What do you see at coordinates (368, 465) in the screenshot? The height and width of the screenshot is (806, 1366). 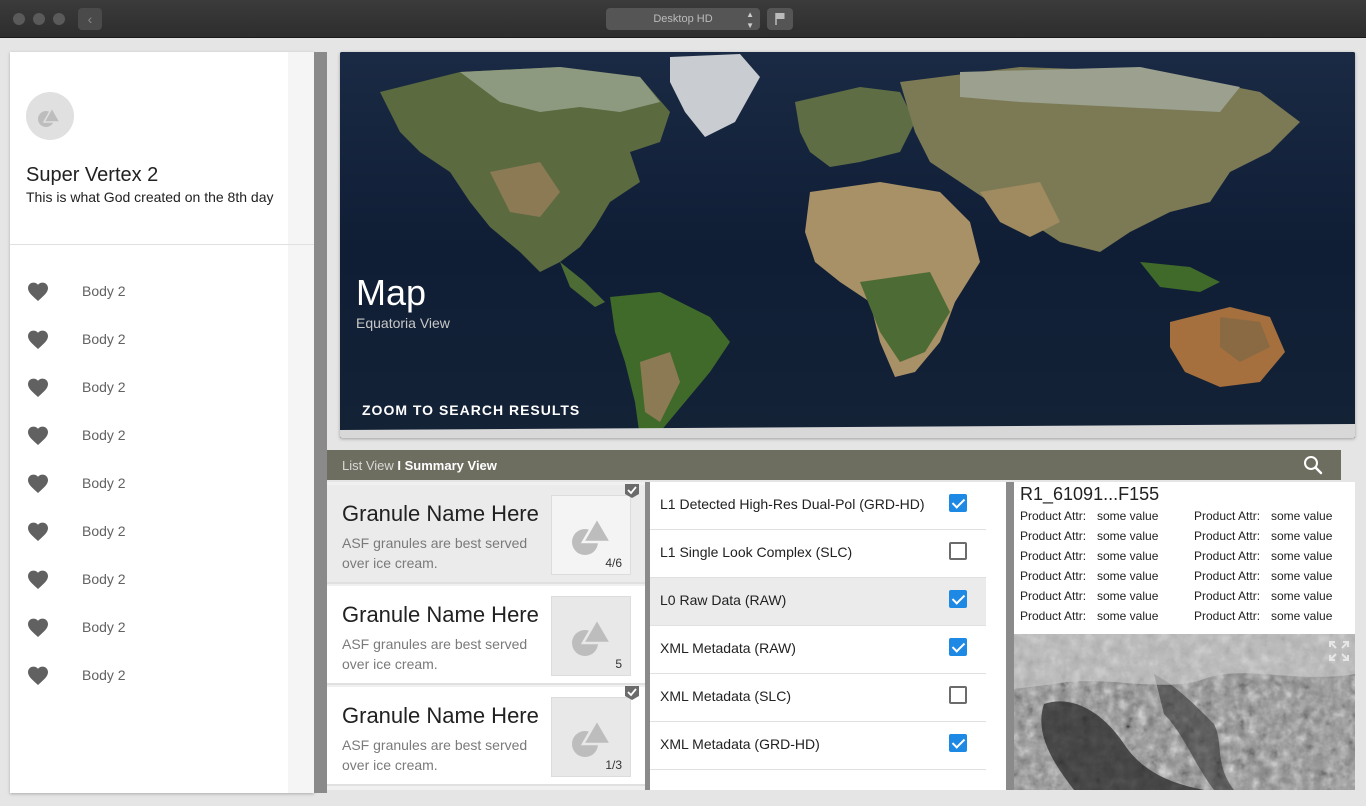 I see `list-view-link: List View` at bounding box center [368, 465].